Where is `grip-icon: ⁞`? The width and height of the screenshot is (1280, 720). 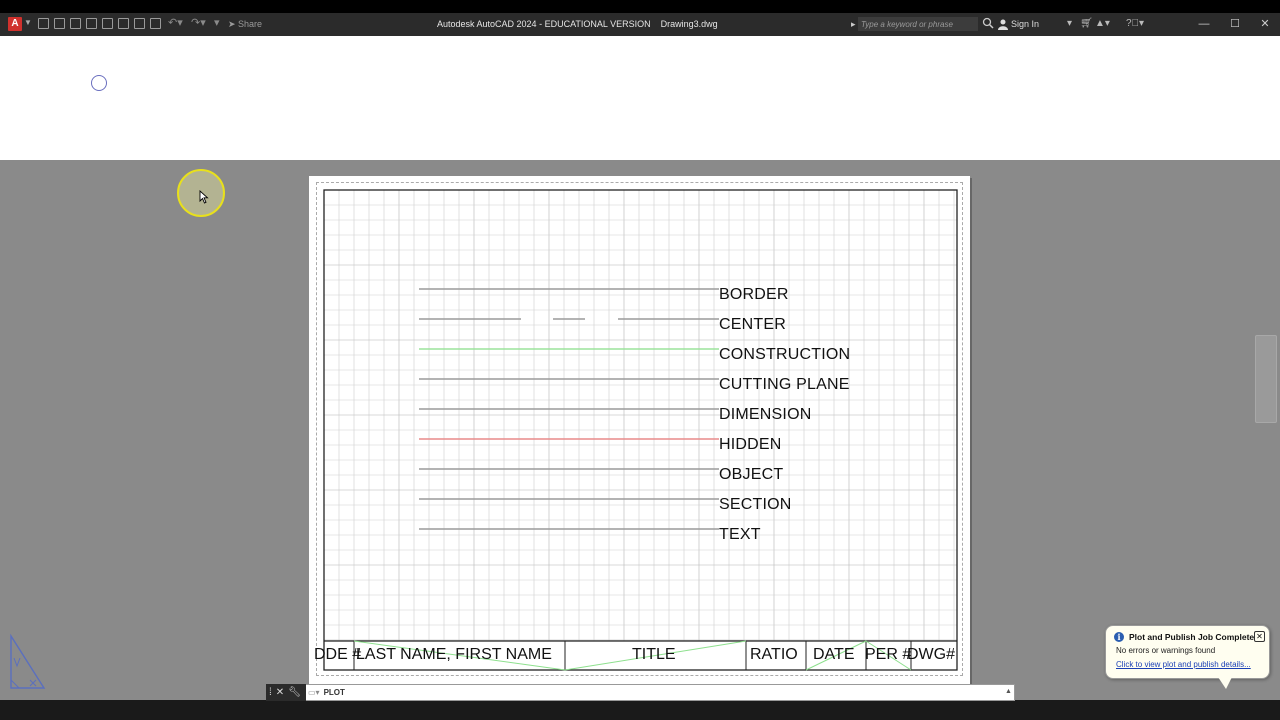 grip-icon: ⁞ is located at coordinates (270, 693).